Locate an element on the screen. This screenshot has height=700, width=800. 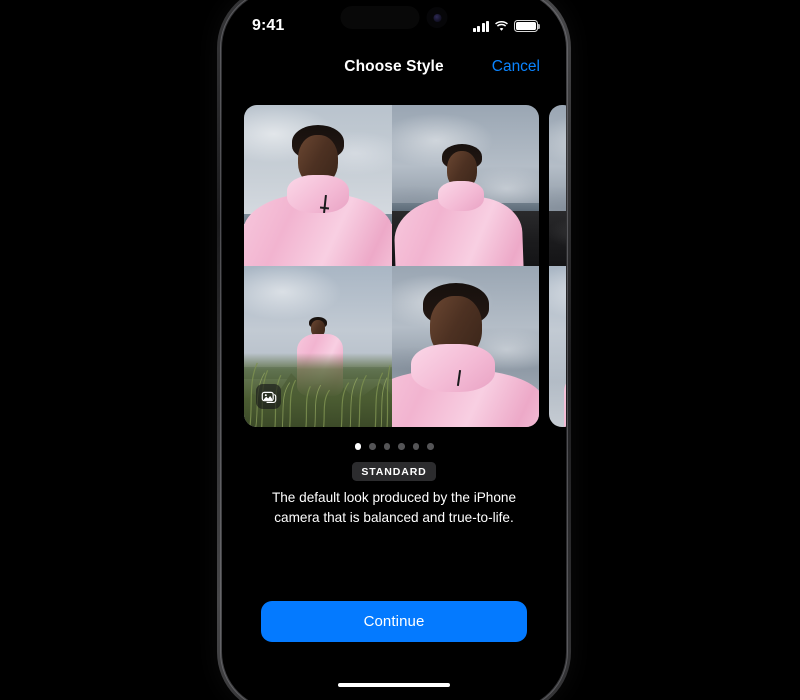
dynamic-island-pill is located at coordinates (380, 17).